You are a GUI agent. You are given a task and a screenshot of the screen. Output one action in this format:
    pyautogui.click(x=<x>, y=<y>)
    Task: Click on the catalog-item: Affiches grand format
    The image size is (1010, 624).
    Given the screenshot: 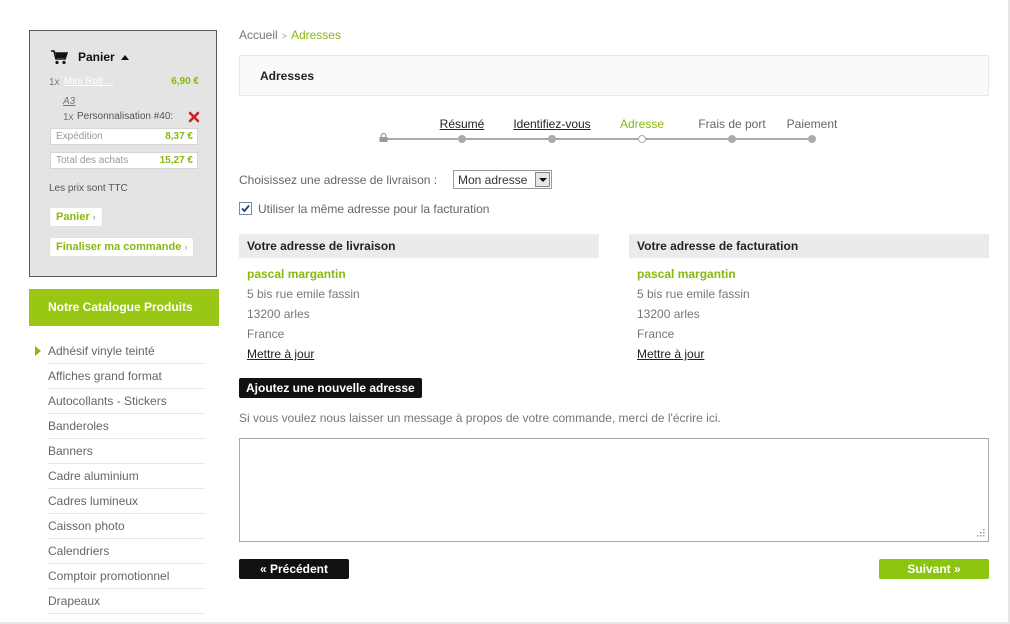 What is the action you would take?
    pyautogui.click(x=124, y=376)
    